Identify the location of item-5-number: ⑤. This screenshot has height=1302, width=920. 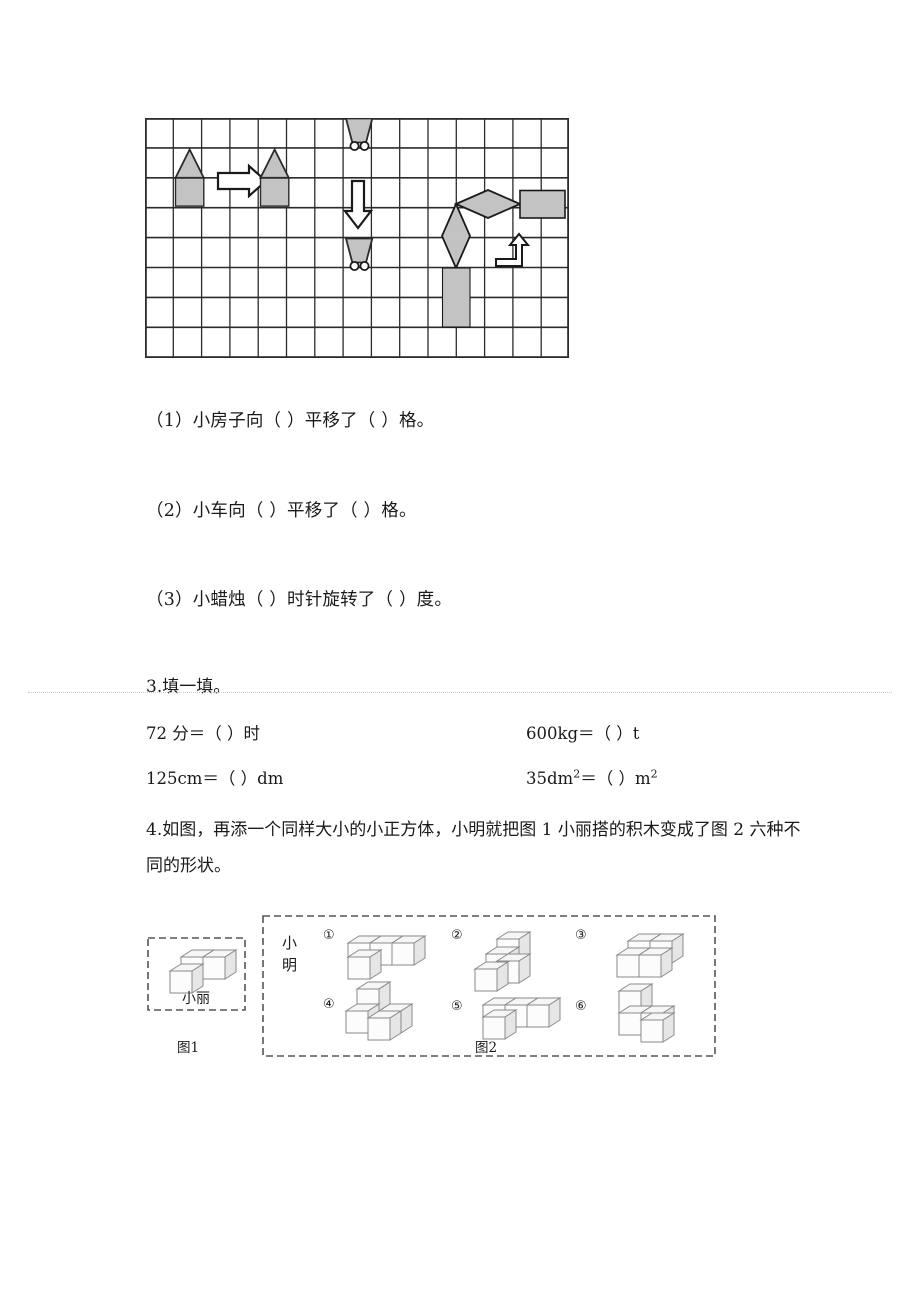
(457, 1006).